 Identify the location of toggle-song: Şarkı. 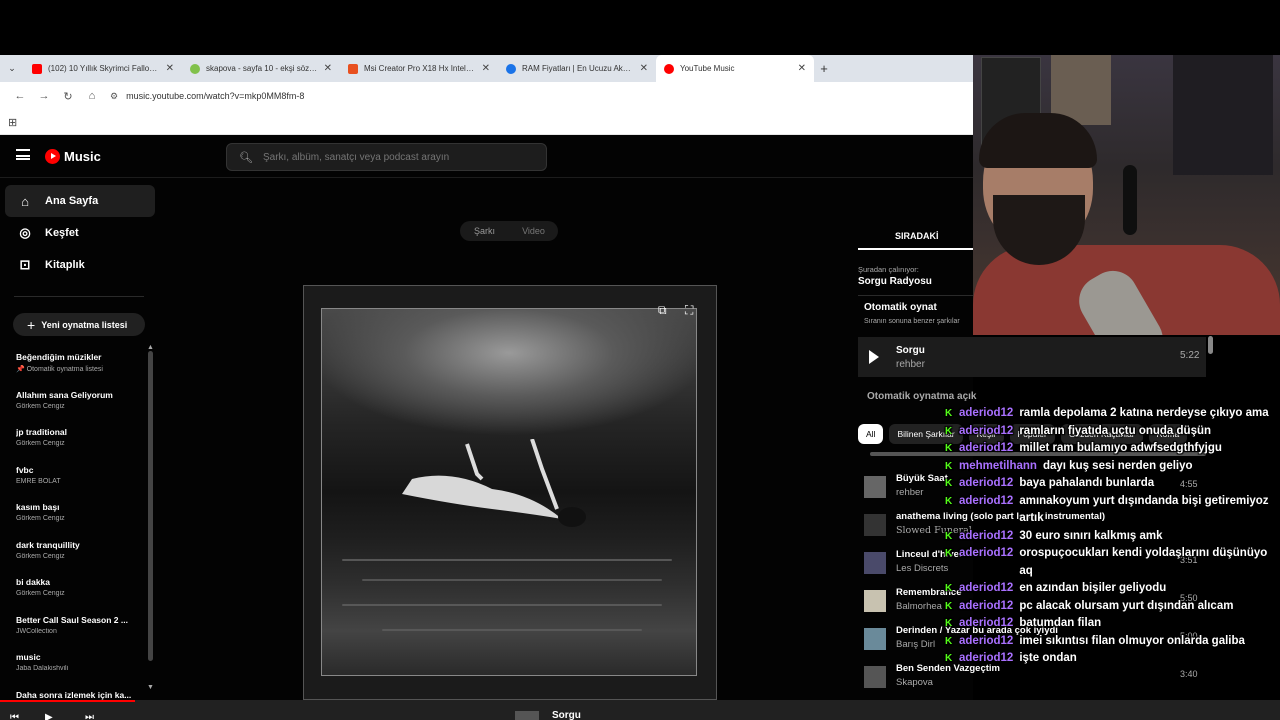
(484, 231).